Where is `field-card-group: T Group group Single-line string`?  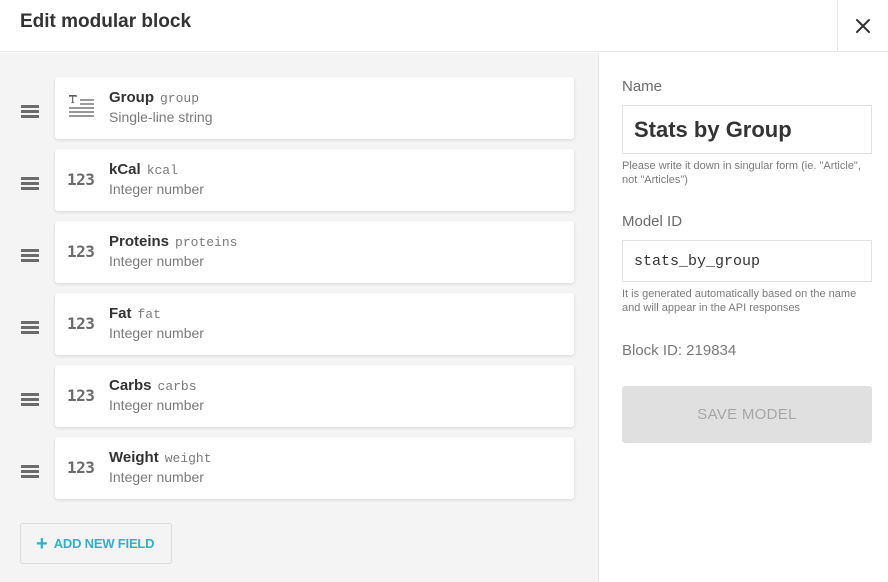 field-card-group: T Group group Single-line string is located at coordinates (314, 108).